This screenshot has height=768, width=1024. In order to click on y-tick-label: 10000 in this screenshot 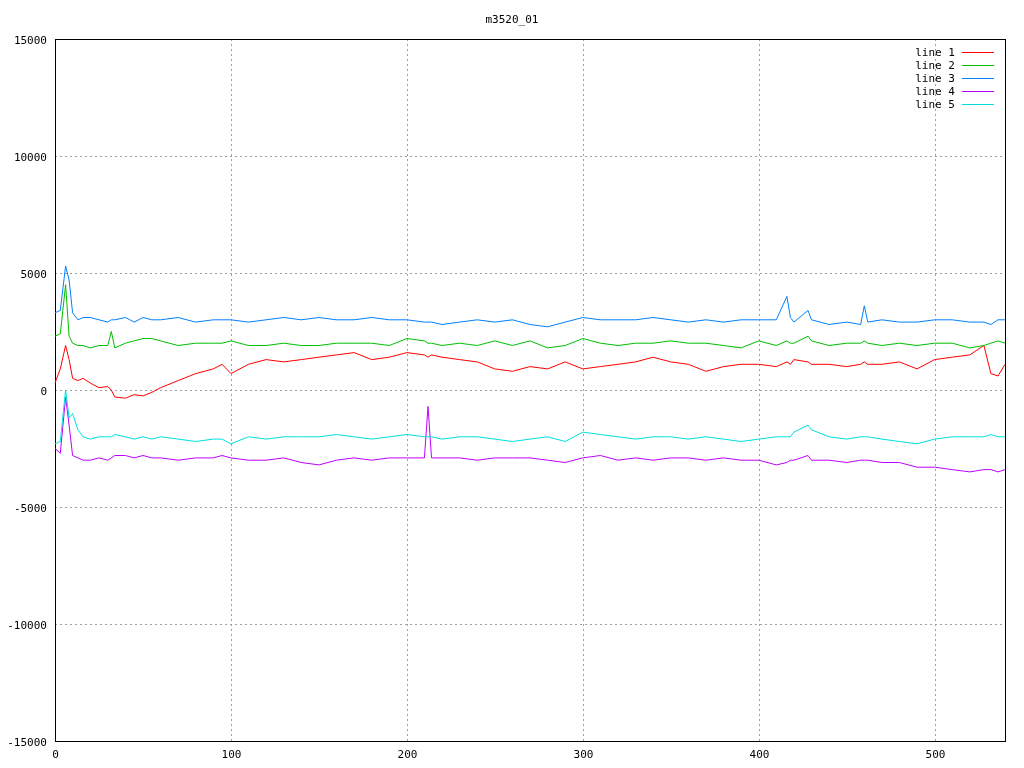, I will do `click(30, 157)`.